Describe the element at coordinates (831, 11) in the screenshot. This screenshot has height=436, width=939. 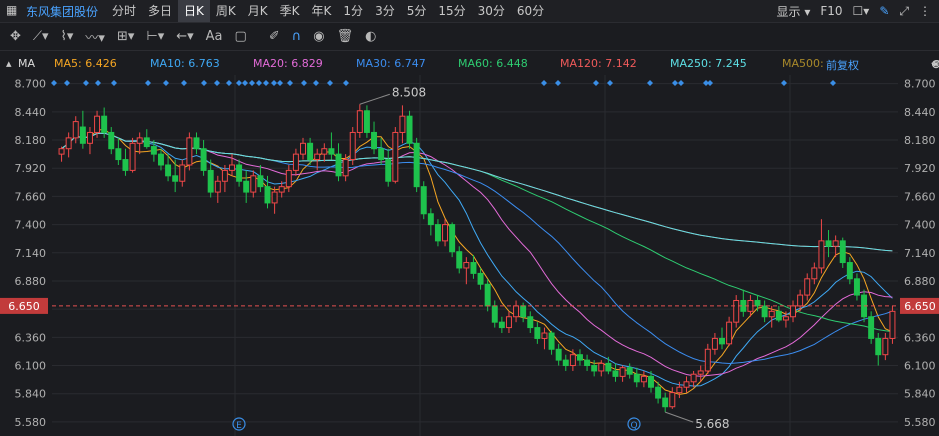
I see `f10-button: F10` at that location.